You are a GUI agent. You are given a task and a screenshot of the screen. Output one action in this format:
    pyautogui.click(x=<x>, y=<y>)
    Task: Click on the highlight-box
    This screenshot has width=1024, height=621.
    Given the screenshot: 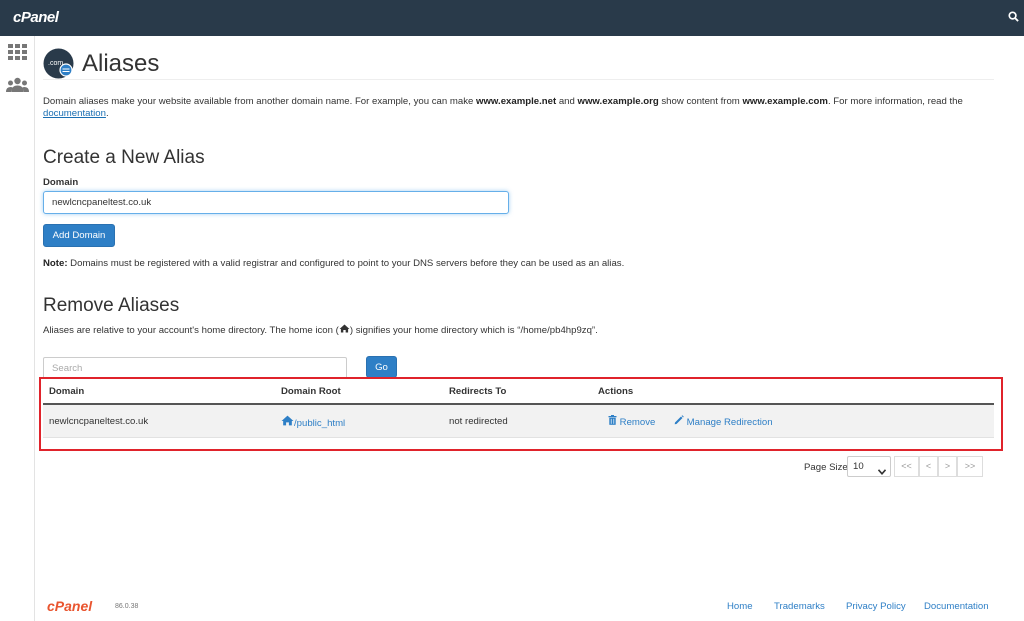 What is the action you would take?
    pyautogui.click(x=521, y=414)
    